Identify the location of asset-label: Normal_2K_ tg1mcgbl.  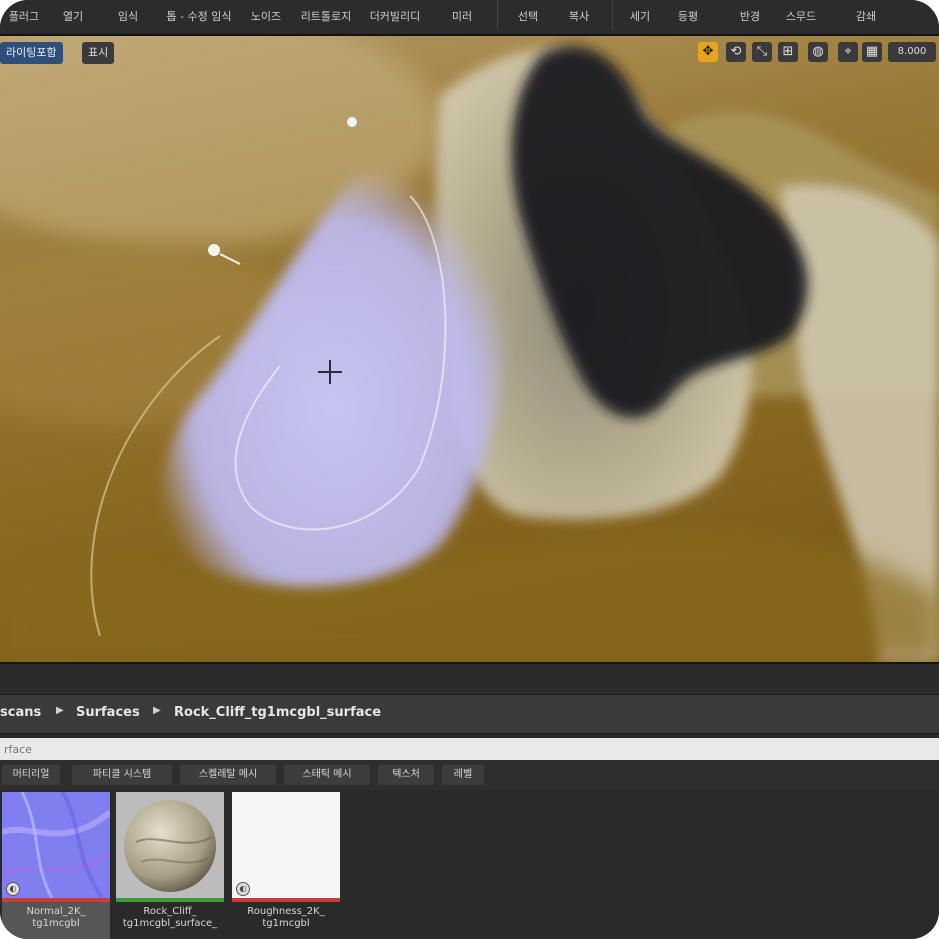
(56, 917).